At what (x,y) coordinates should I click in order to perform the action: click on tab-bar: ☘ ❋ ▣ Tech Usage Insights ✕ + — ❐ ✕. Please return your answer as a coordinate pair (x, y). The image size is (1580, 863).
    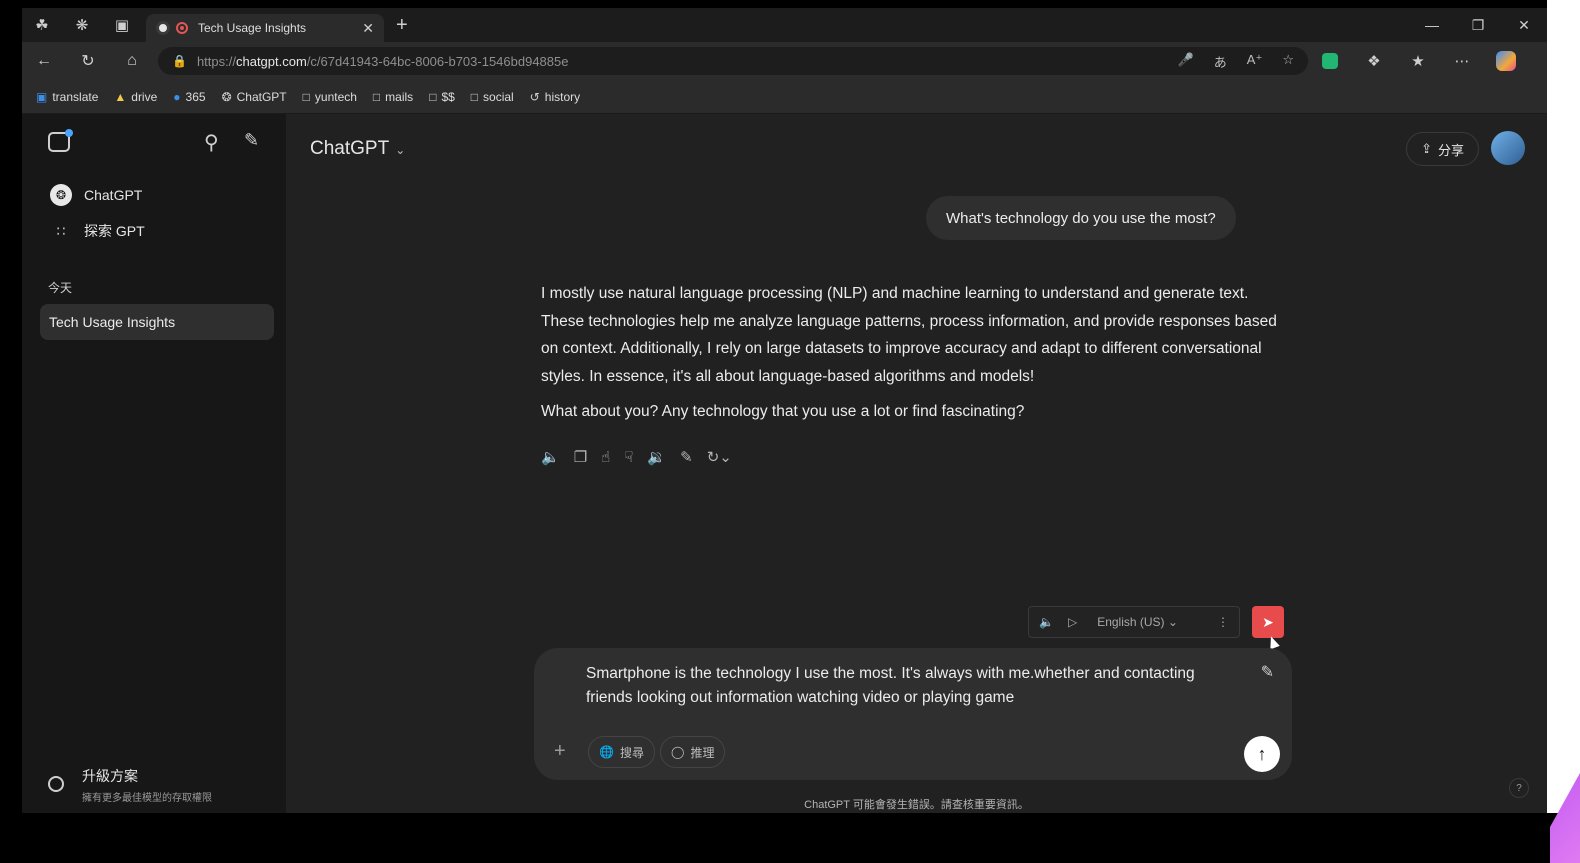
    Looking at the image, I should click on (784, 25).